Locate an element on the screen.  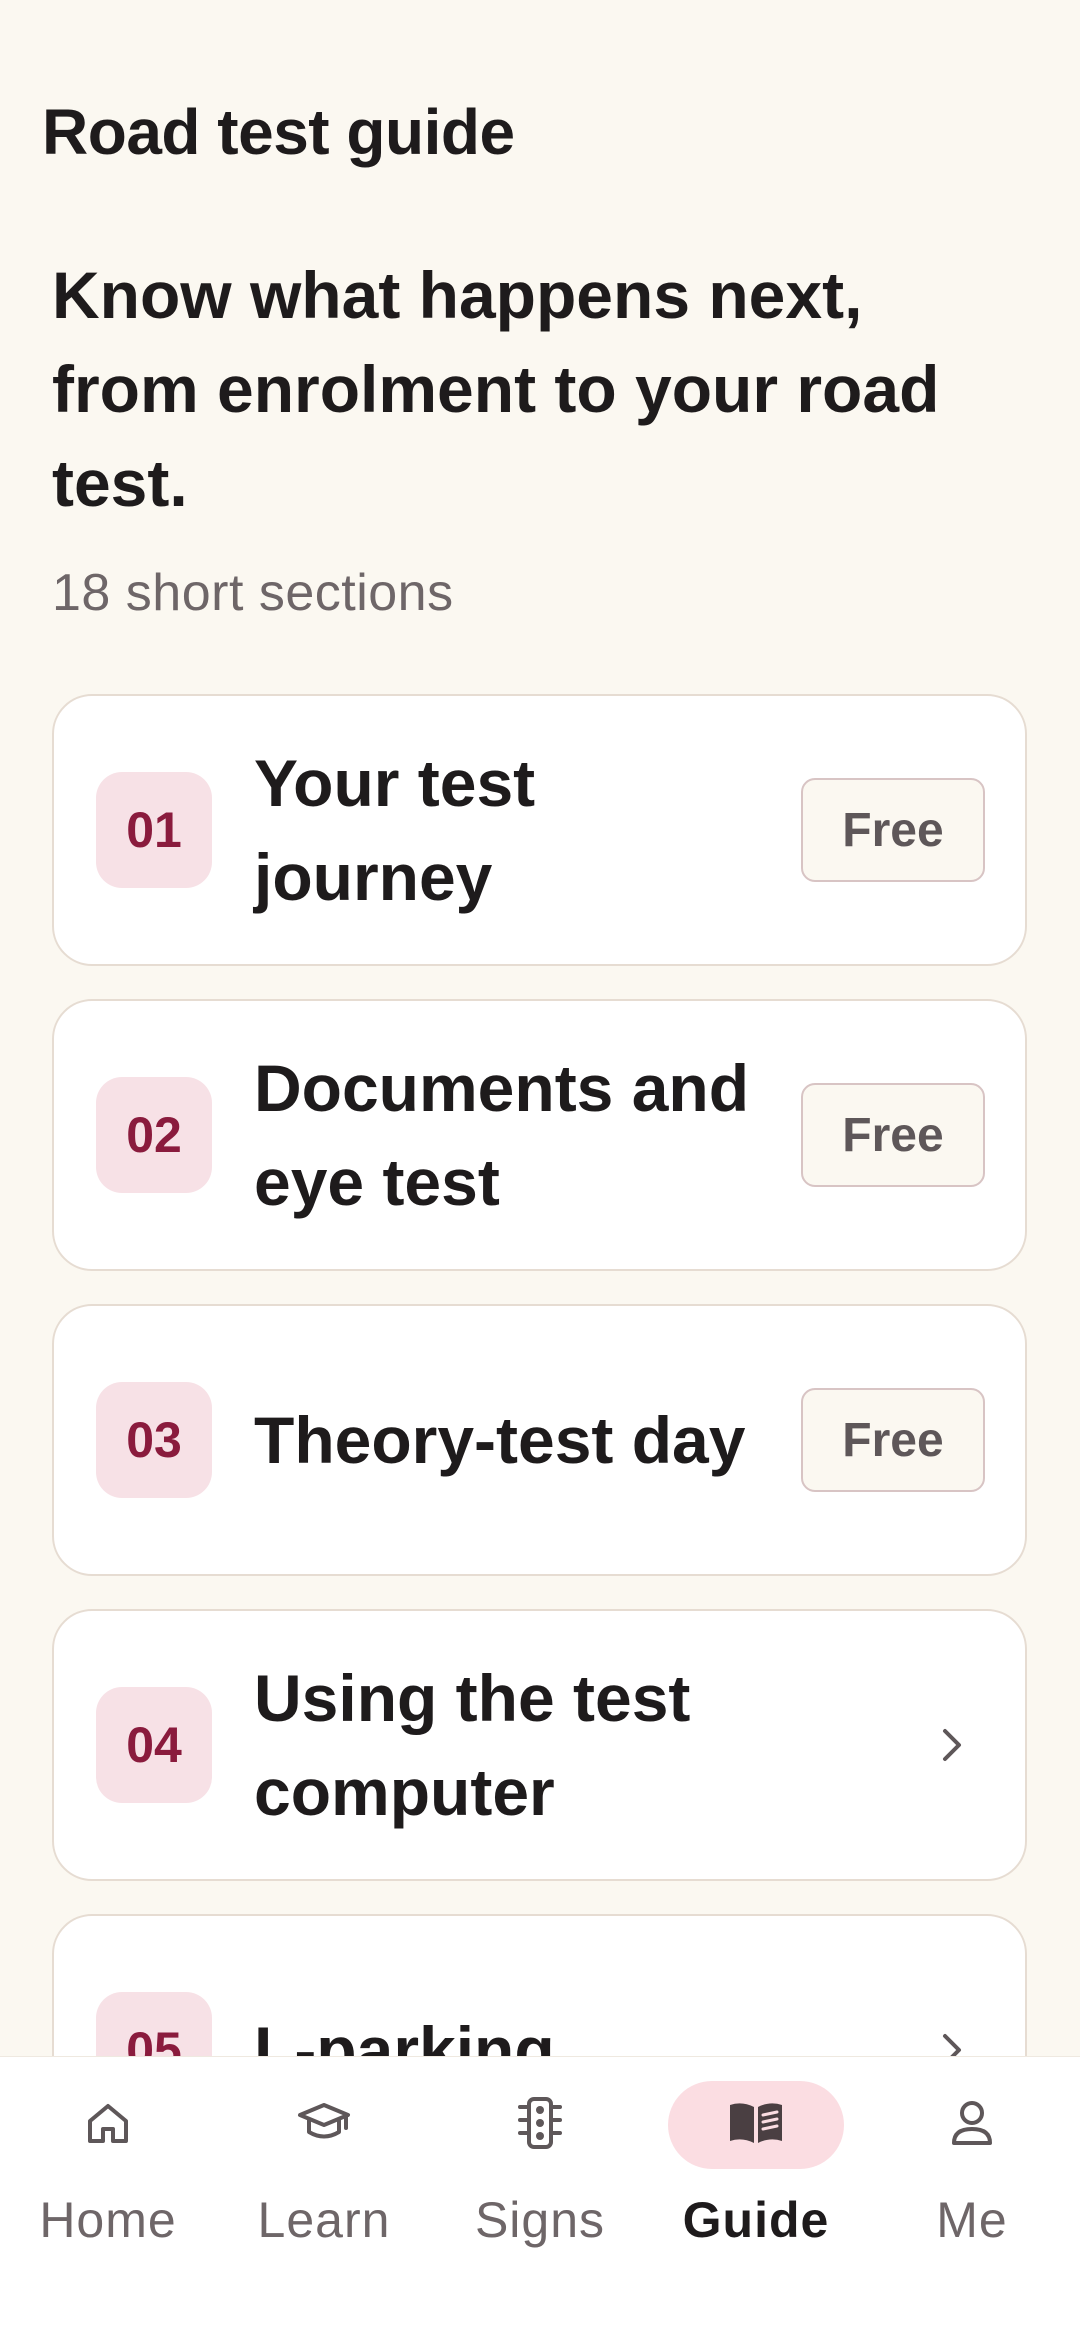
nav-item-guide: Guide is located at coordinates (756, 2193).